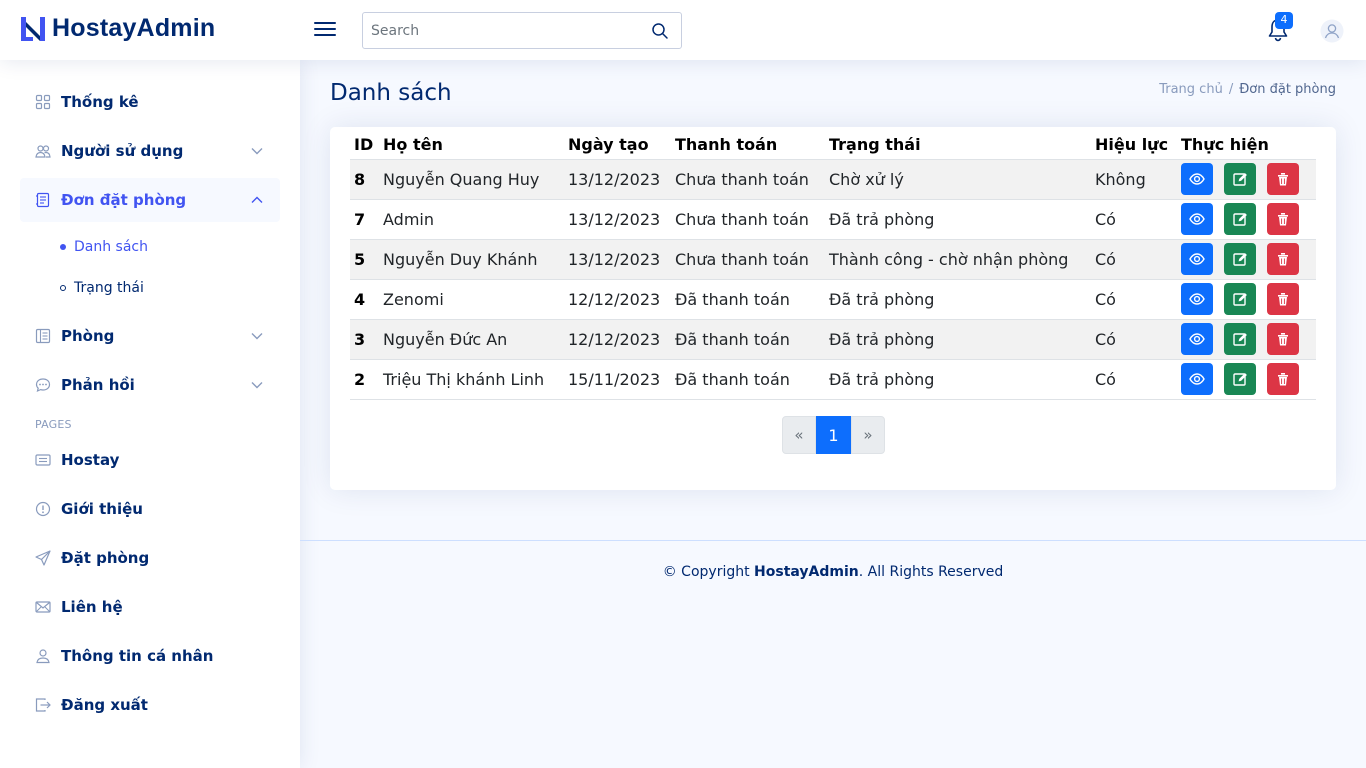 The width and height of the screenshot is (1366, 768). Describe the element at coordinates (33, 28) in the screenshot. I see `logo-icon` at that location.